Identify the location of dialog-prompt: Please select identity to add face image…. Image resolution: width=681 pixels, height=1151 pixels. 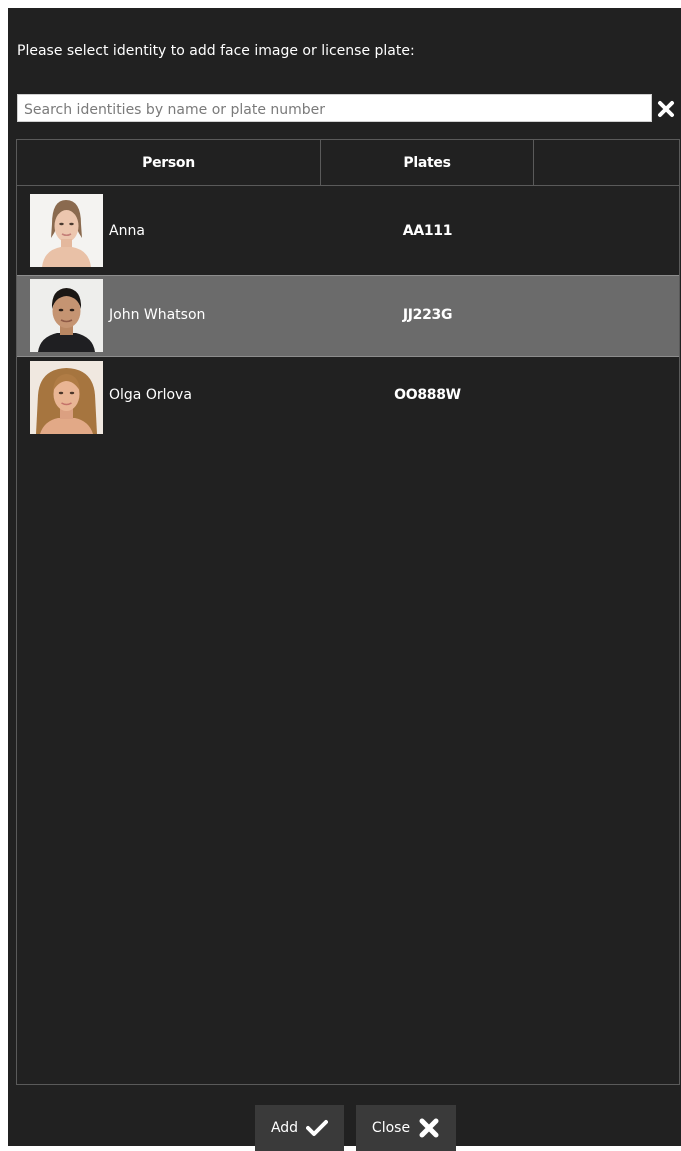
(216, 51).